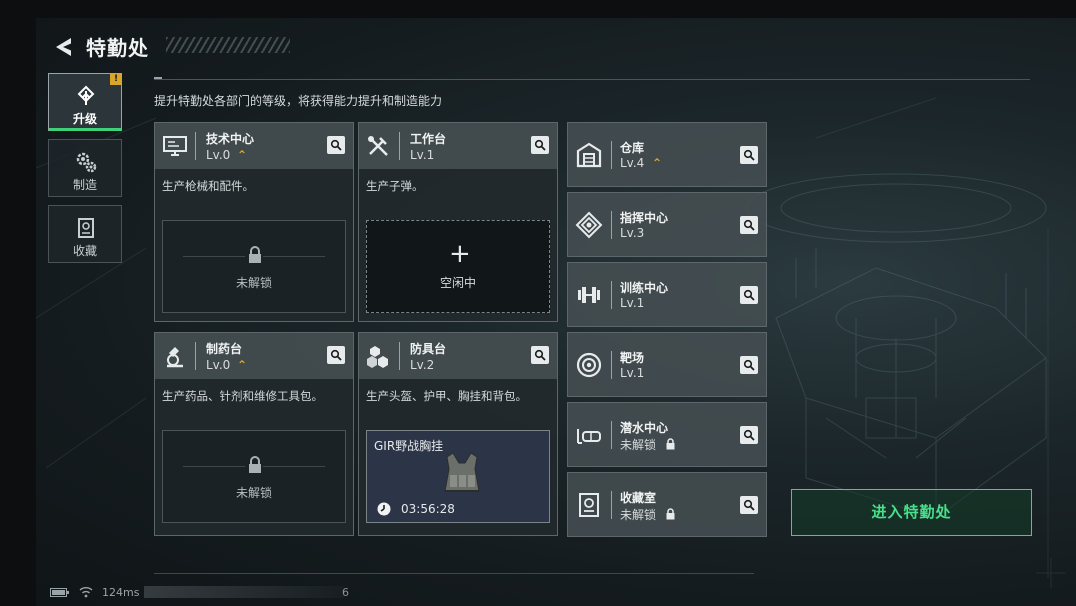 The image size is (1076, 606). What do you see at coordinates (59, 592) in the screenshot?
I see `battery-icon` at bounding box center [59, 592].